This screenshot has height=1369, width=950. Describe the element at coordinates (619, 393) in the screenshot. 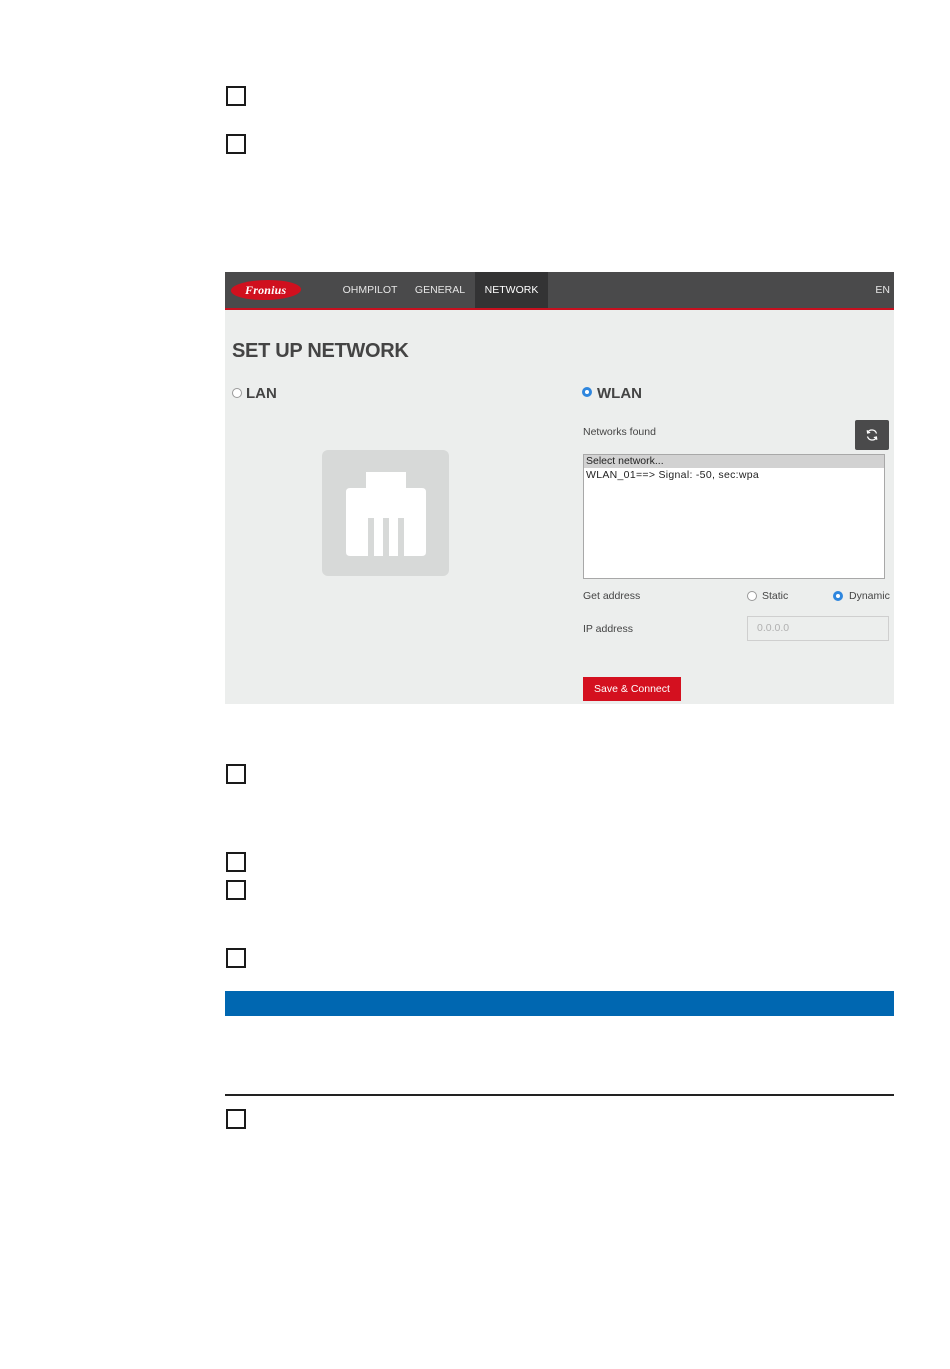

I see `wlan-label: WLAN` at that location.